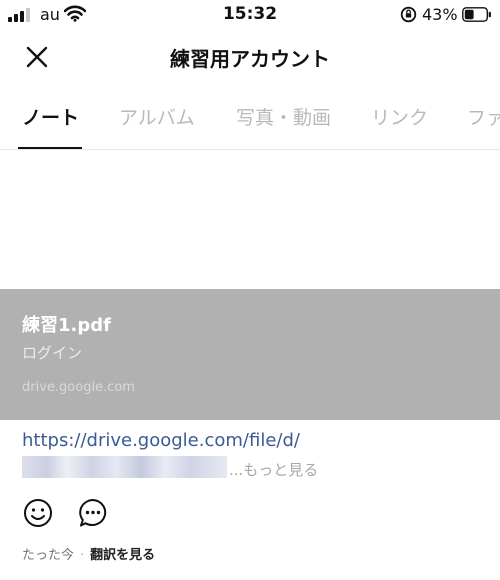 This screenshot has height=580, width=500. Describe the element at coordinates (440, 14) in the screenshot. I see `battery-percent: 43%` at that location.